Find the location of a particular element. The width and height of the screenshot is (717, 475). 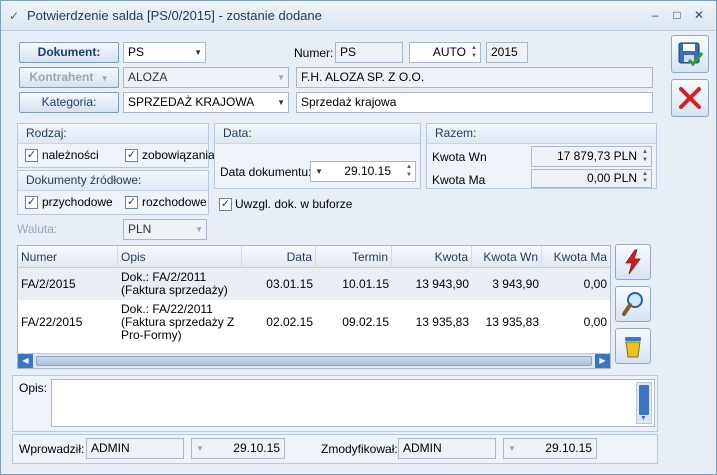

cell-kwota: 13 943,90 is located at coordinates (442, 284).